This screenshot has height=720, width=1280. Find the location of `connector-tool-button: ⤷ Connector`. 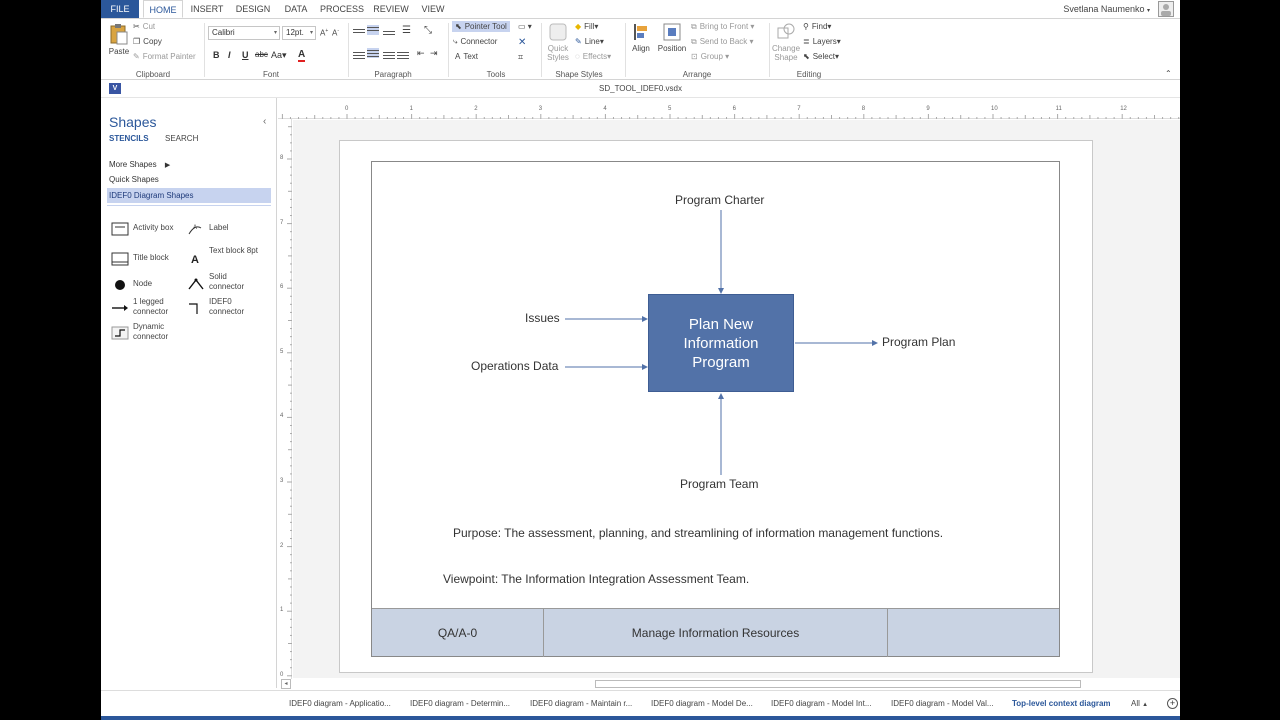

connector-tool-button: ⤷ Connector is located at coordinates (475, 42).